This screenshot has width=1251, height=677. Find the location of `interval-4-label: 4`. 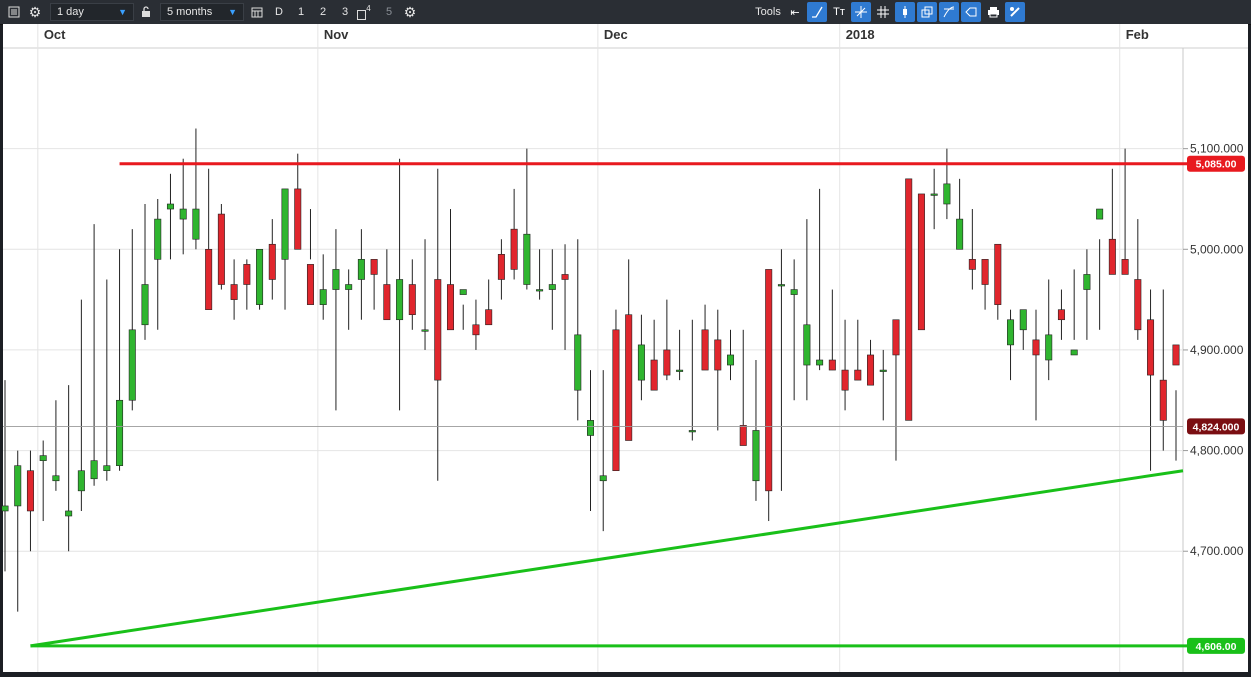

interval-4-label: 4 is located at coordinates (368, 8).